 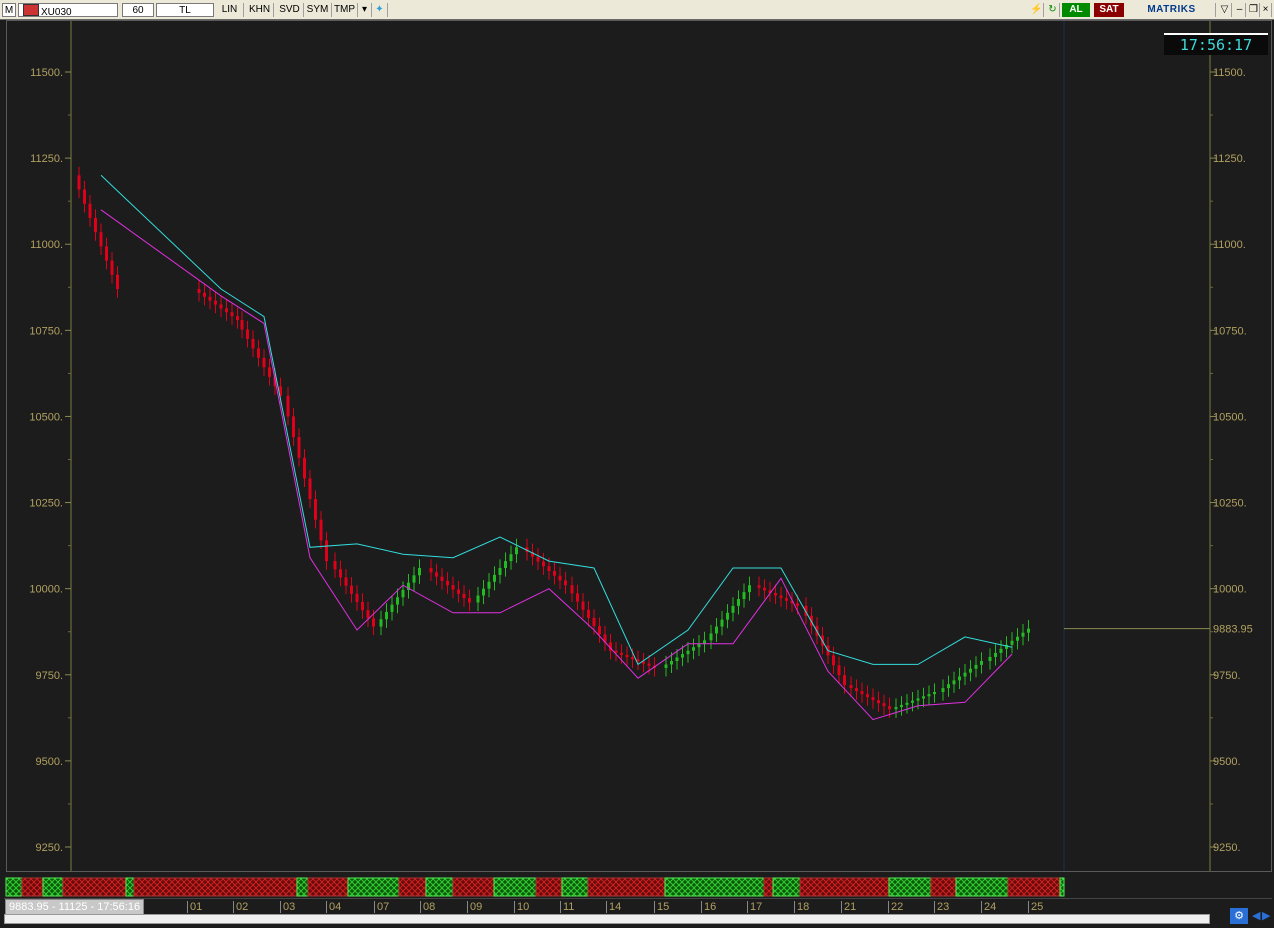 What do you see at coordinates (1240, 10) in the screenshot?
I see `minimize-icon: –` at bounding box center [1240, 10].